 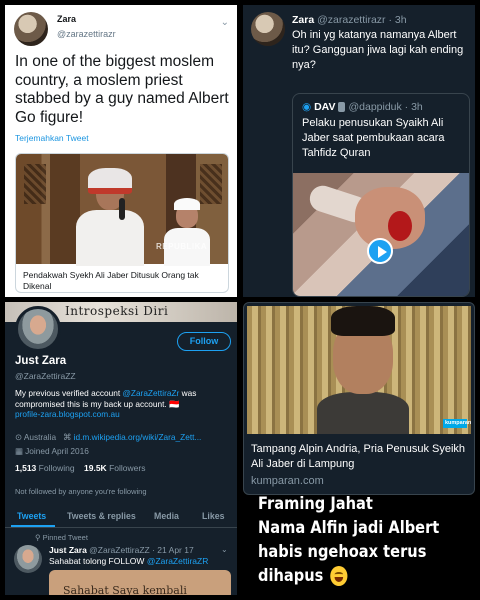 I want to click on pin-icon: ⚲, so click(x=38, y=537).